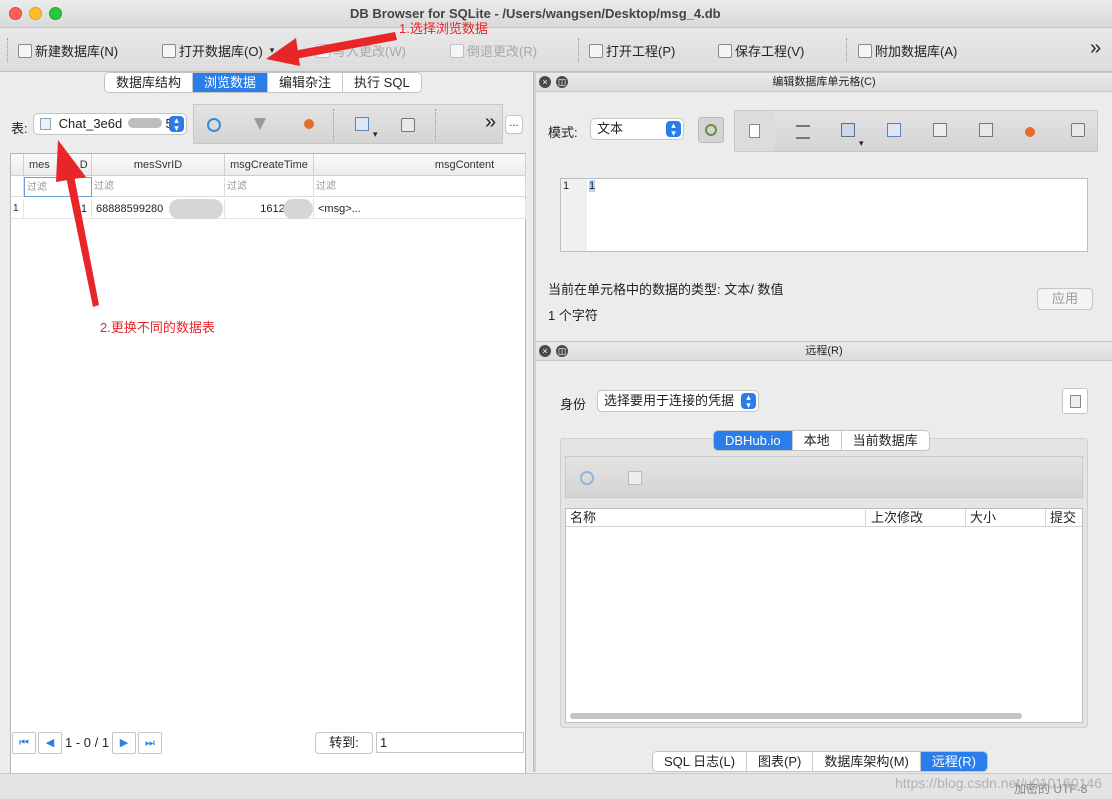  What do you see at coordinates (226, 169) in the screenshot?
I see `annotation-arrows` at bounding box center [226, 169].